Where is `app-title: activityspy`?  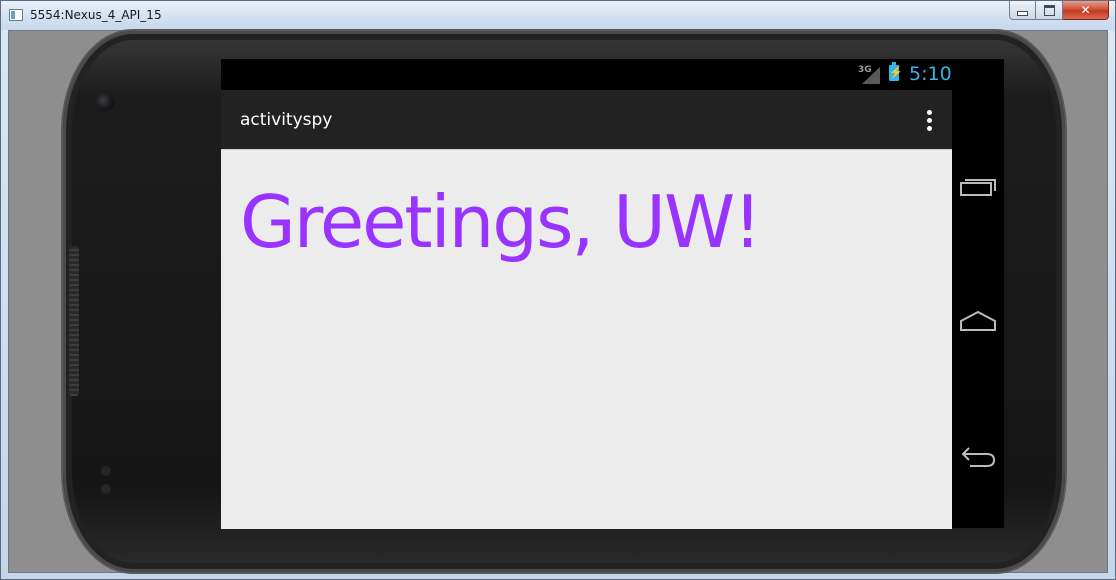 app-title: activityspy is located at coordinates (286, 120).